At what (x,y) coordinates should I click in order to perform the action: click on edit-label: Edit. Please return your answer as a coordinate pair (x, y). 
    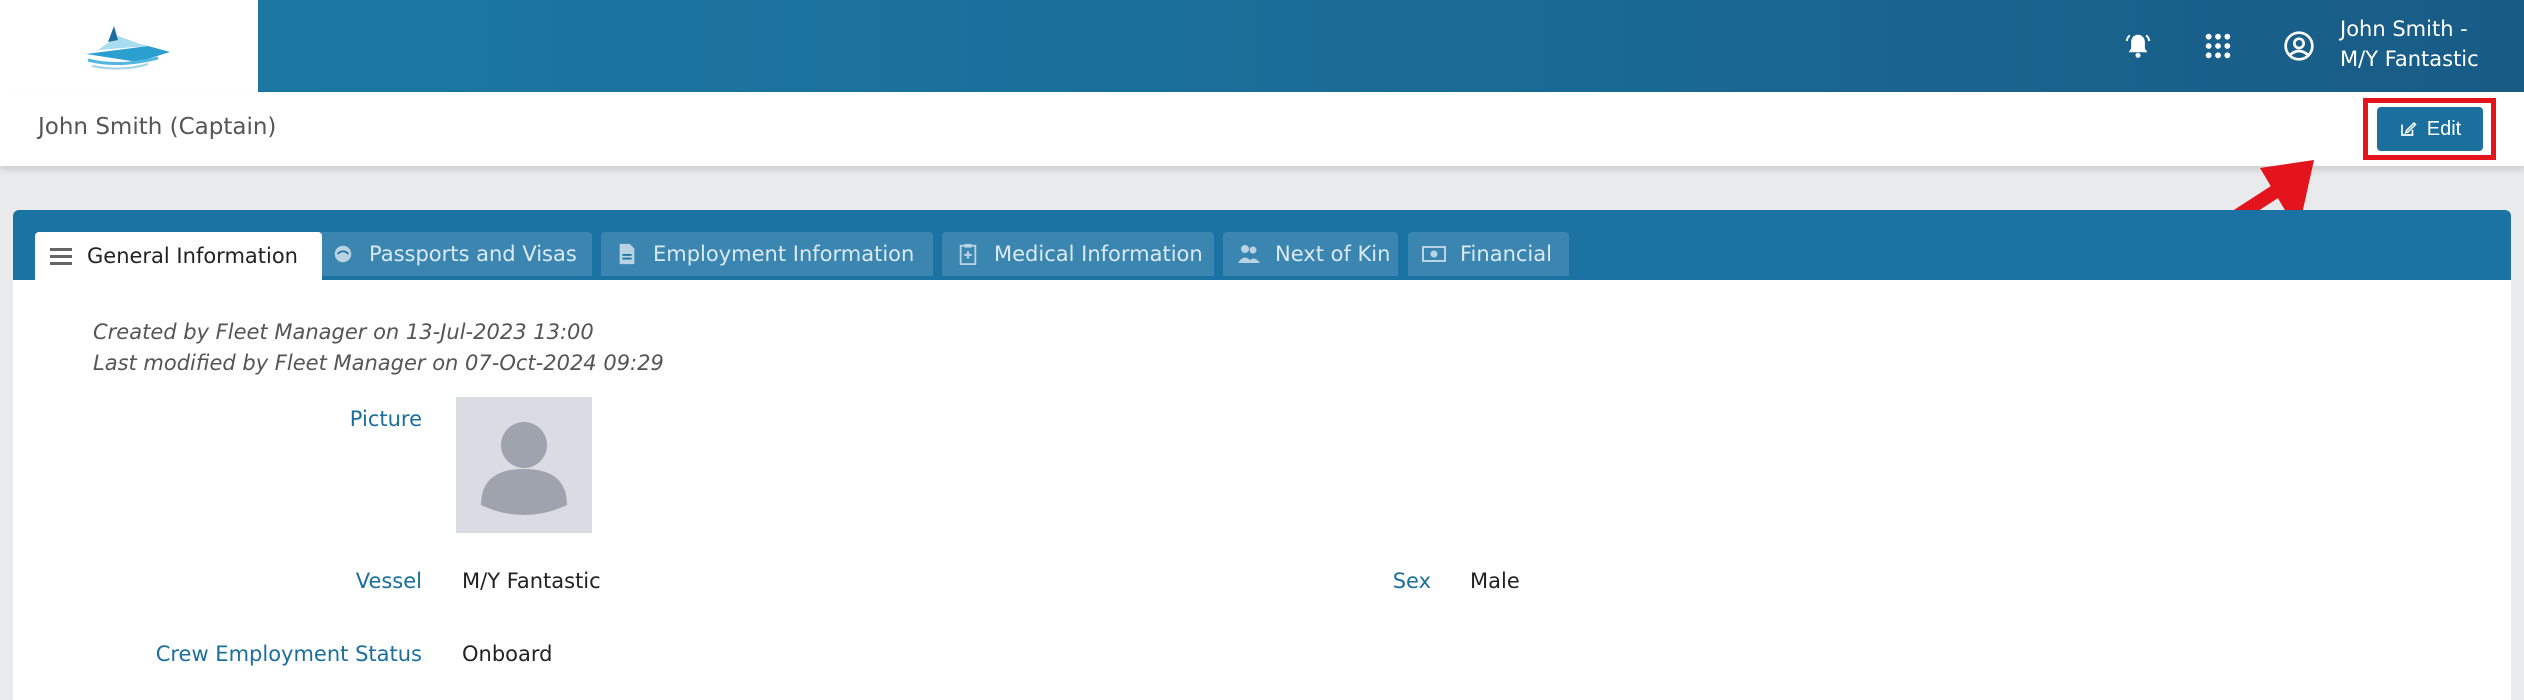
    Looking at the image, I should click on (2444, 128).